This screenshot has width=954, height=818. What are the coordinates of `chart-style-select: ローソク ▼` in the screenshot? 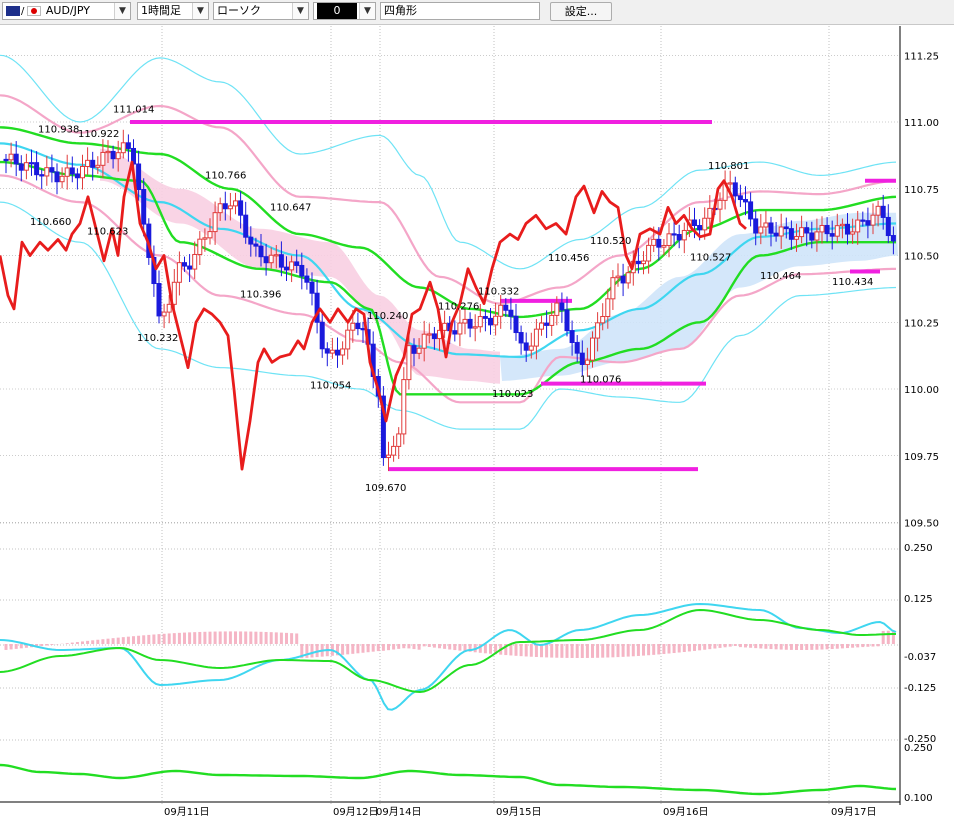 It's located at (261, 11).